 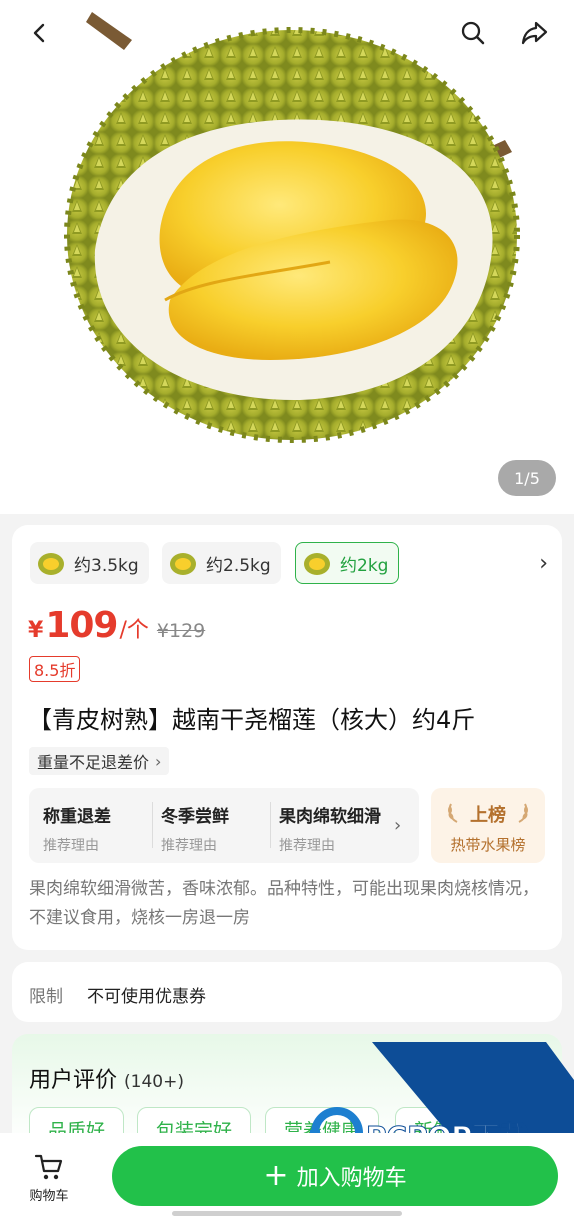 What do you see at coordinates (488, 845) in the screenshot?
I see `rank-subtitle: 热带水果榜` at bounding box center [488, 845].